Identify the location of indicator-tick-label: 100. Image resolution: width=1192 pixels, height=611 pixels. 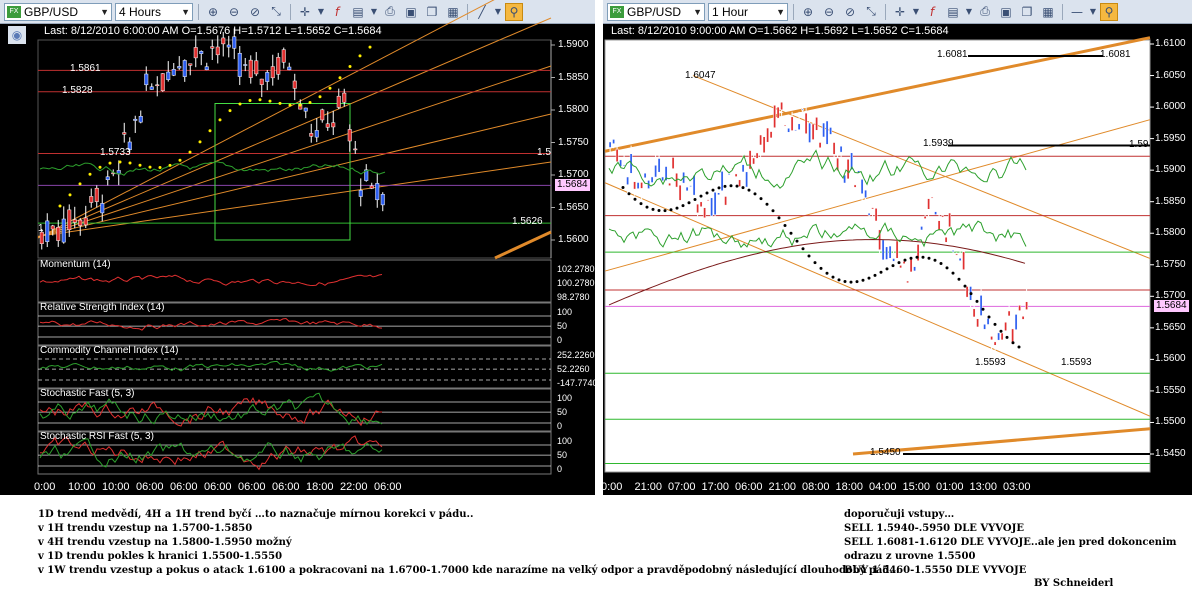
(565, 398).